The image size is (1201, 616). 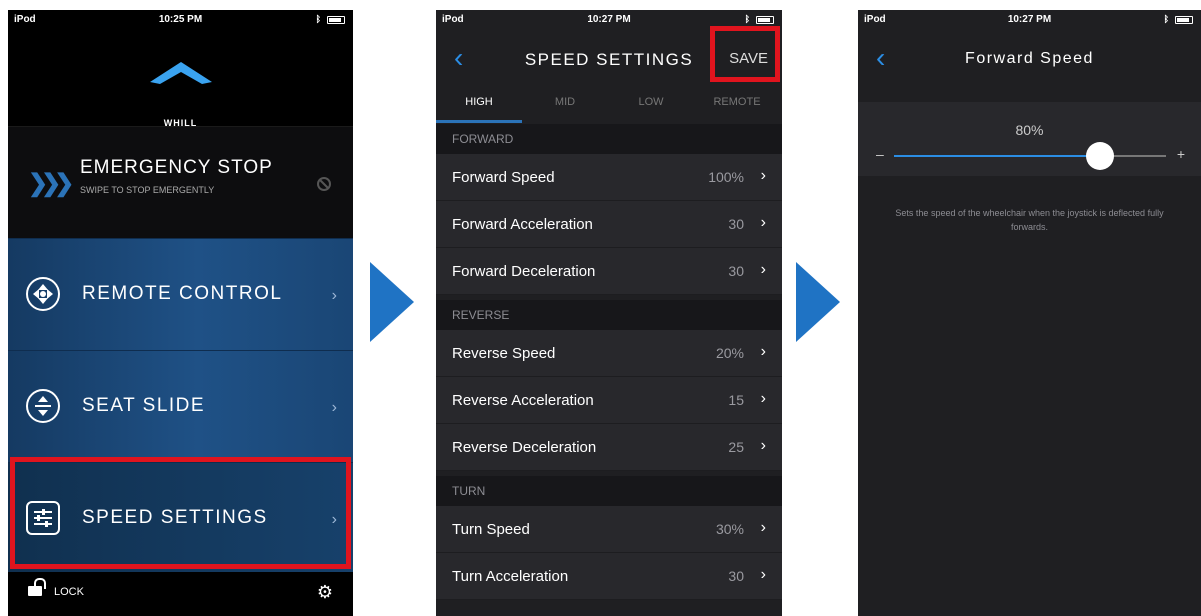 I want to click on setting-label: Forward Deceleration, so click(x=524, y=271).